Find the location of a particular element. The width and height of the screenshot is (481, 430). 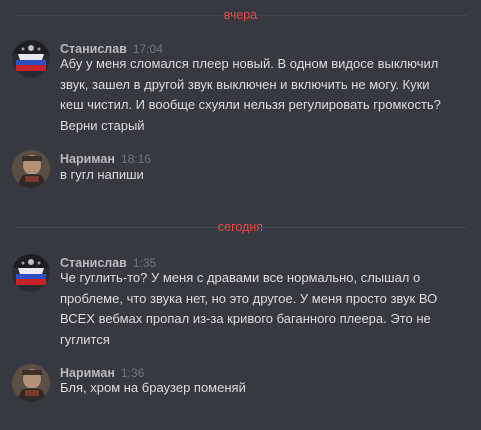

date-divider-today: сегодня is located at coordinates (240, 227).